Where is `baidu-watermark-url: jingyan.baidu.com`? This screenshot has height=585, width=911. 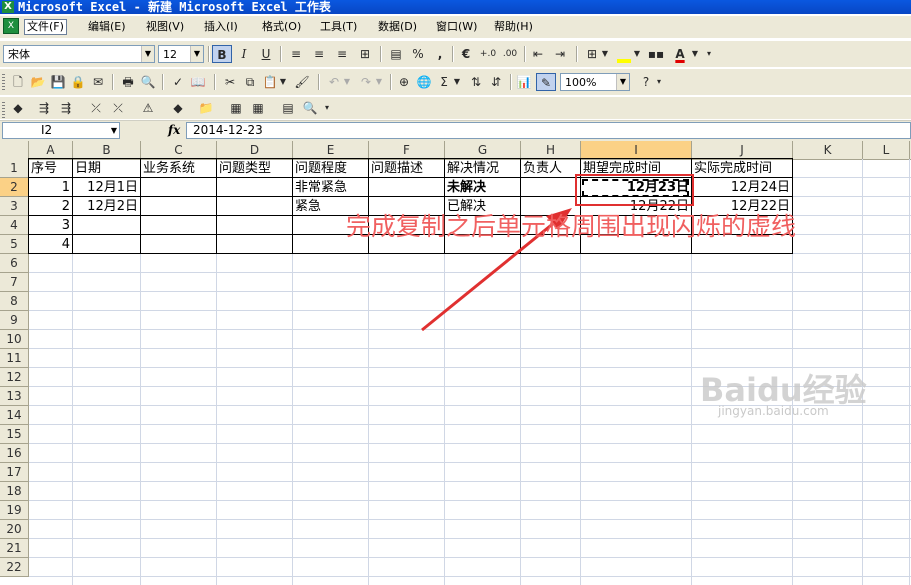
baidu-watermark-url: jingyan.baidu.com is located at coordinates (773, 411).